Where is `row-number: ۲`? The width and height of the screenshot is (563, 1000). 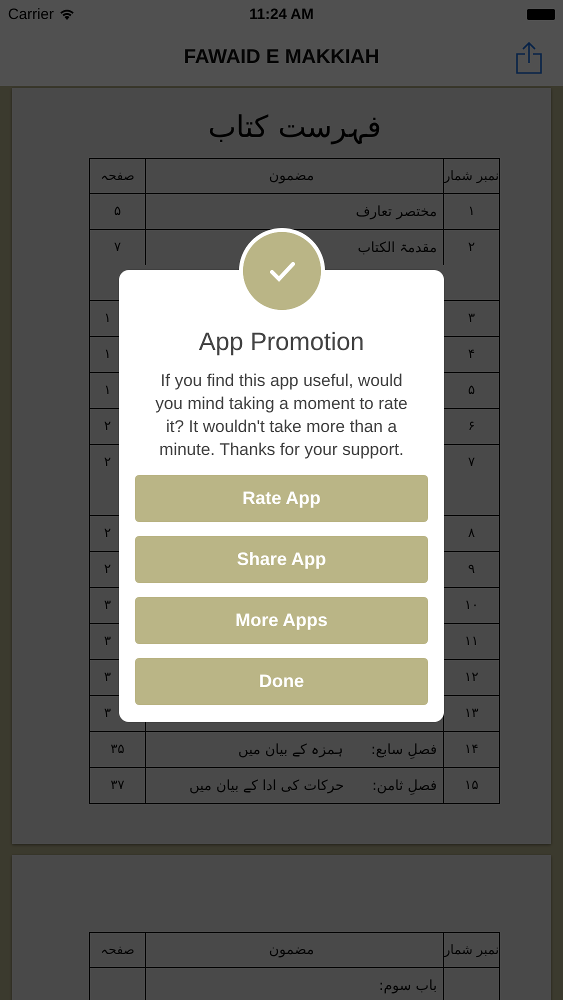 row-number: ۲ is located at coordinates (471, 247).